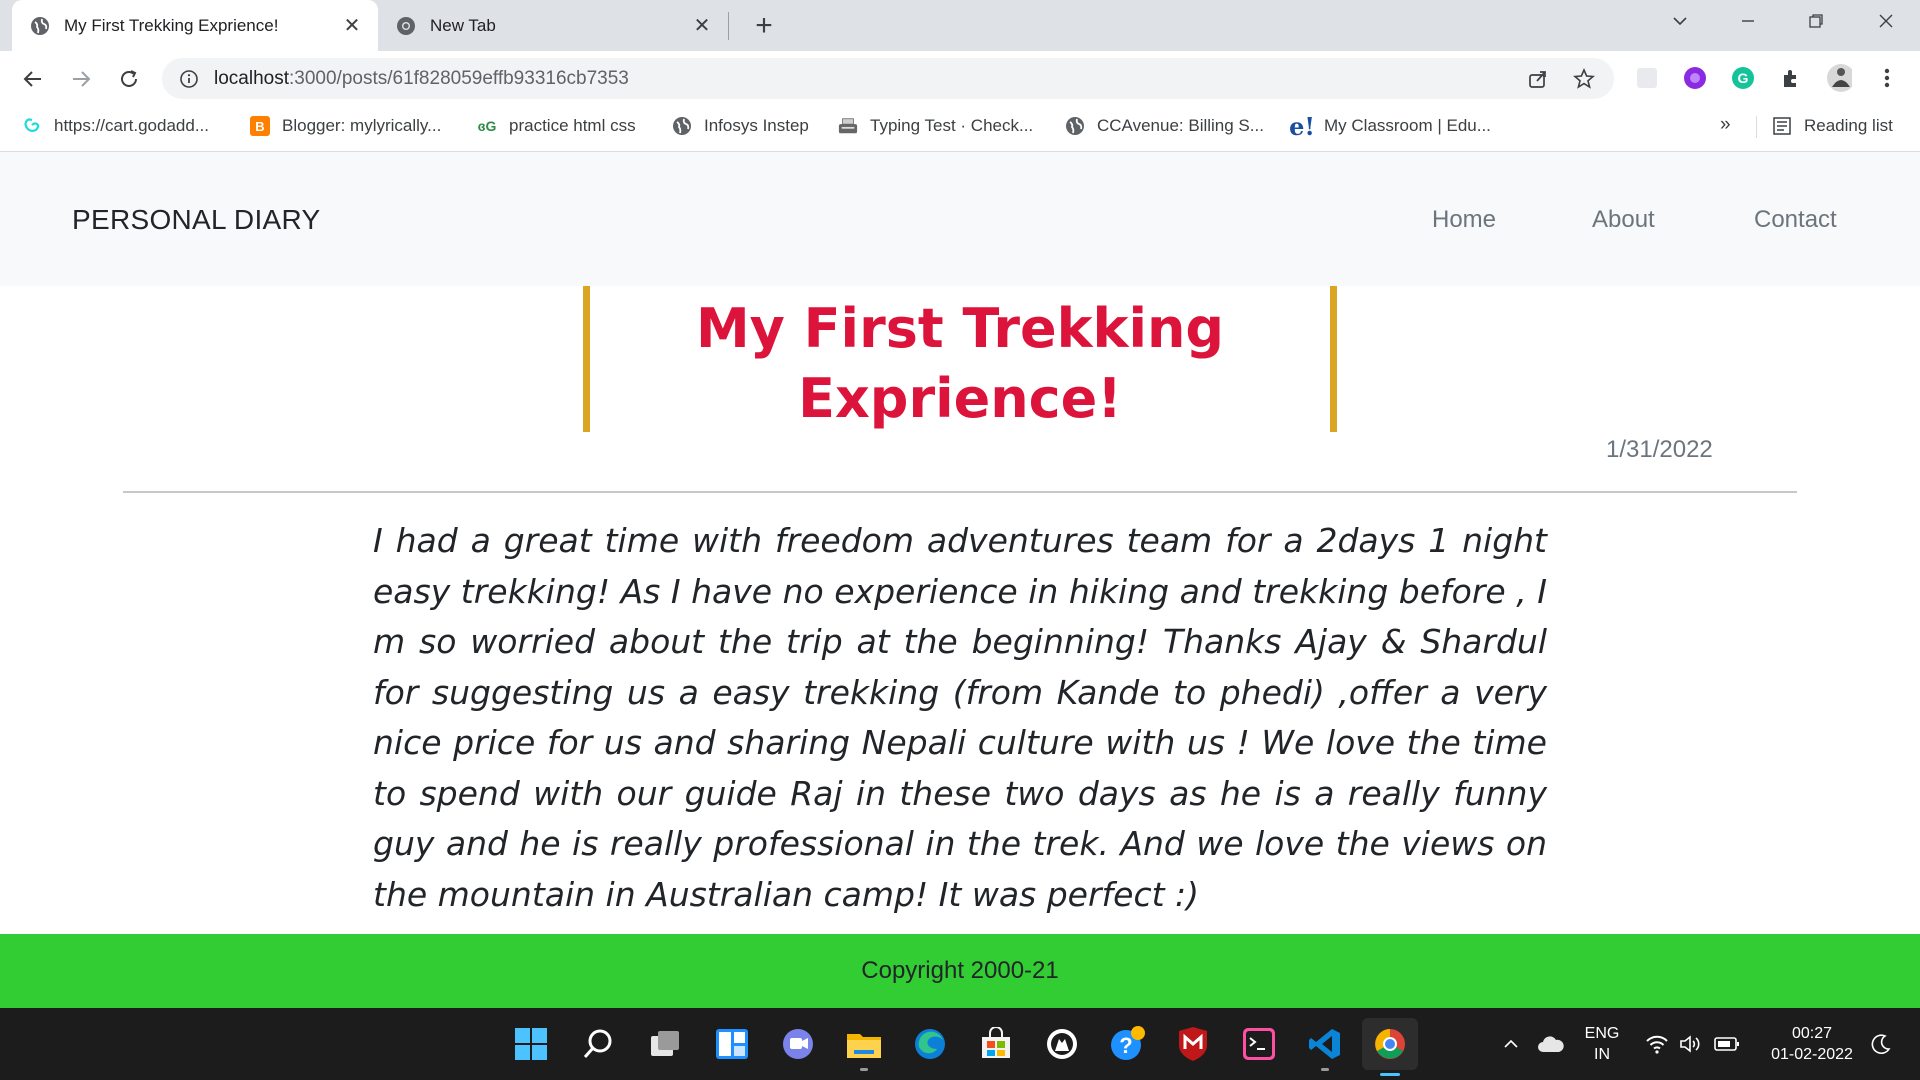 Image resolution: width=1920 pixels, height=1080 pixels. Describe the element at coordinates (848, 126) in the screenshot. I see `typewriter-icon` at that location.